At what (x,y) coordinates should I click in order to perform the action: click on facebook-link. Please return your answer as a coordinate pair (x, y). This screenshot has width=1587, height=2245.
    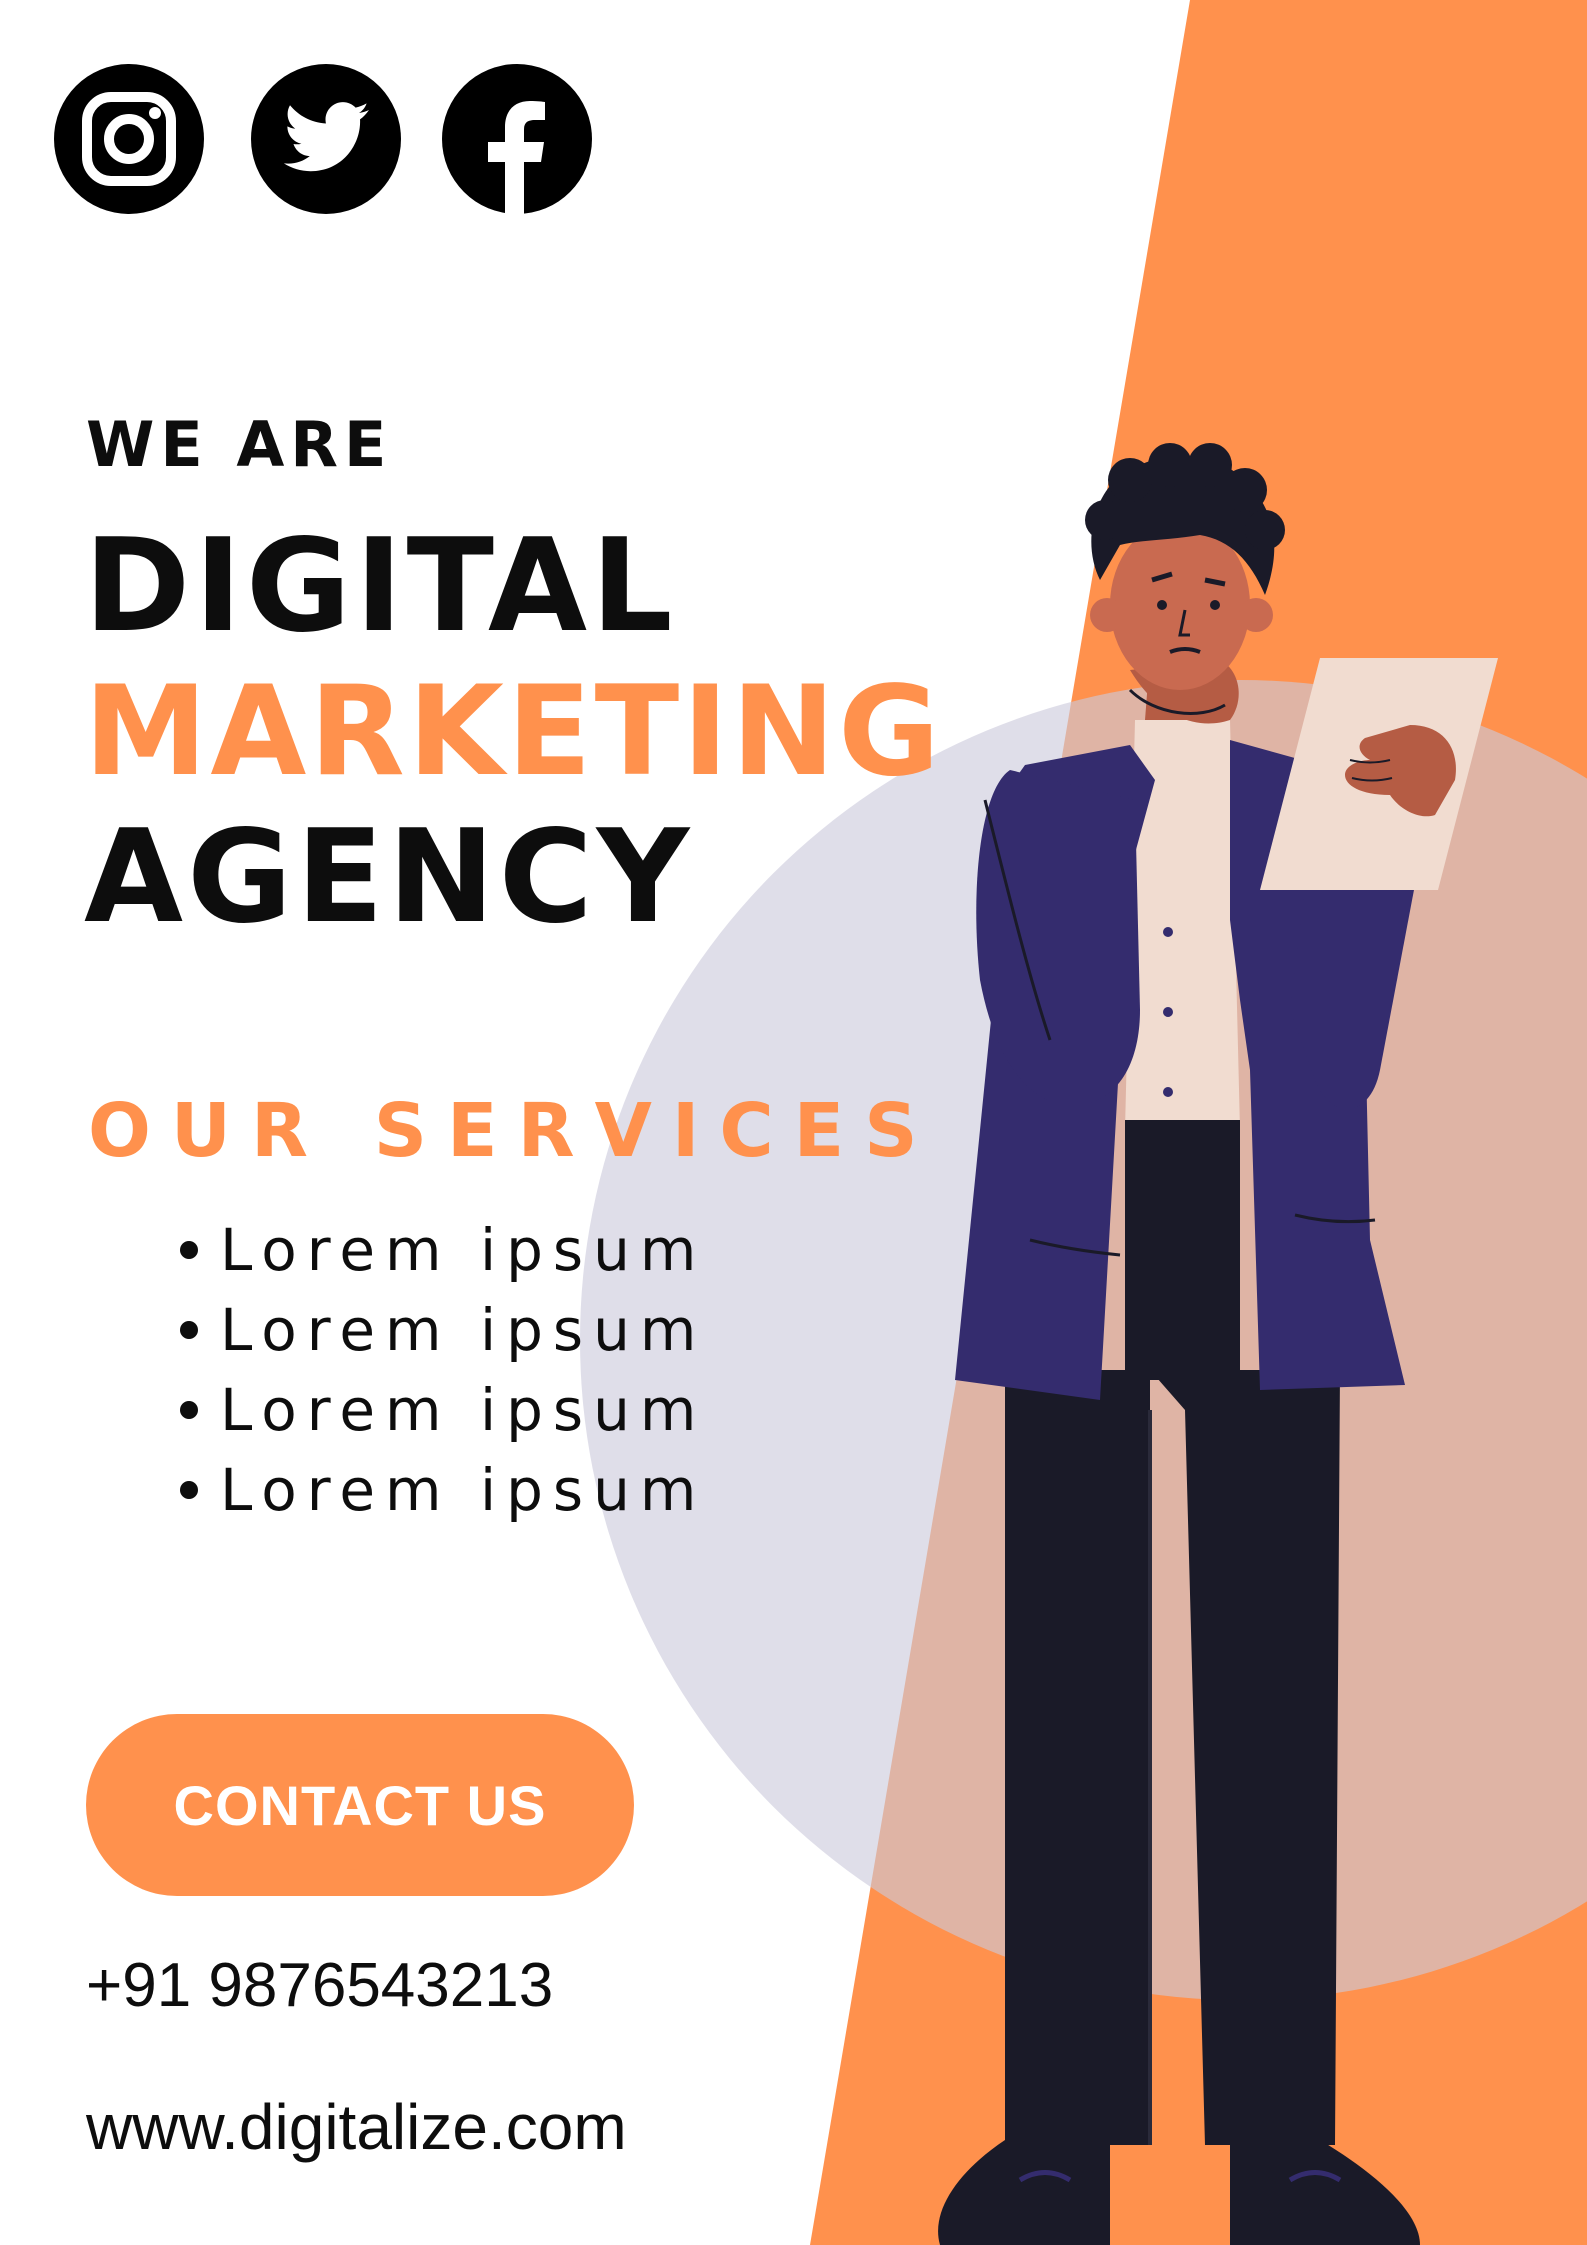
    Looking at the image, I should click on (517, 139).